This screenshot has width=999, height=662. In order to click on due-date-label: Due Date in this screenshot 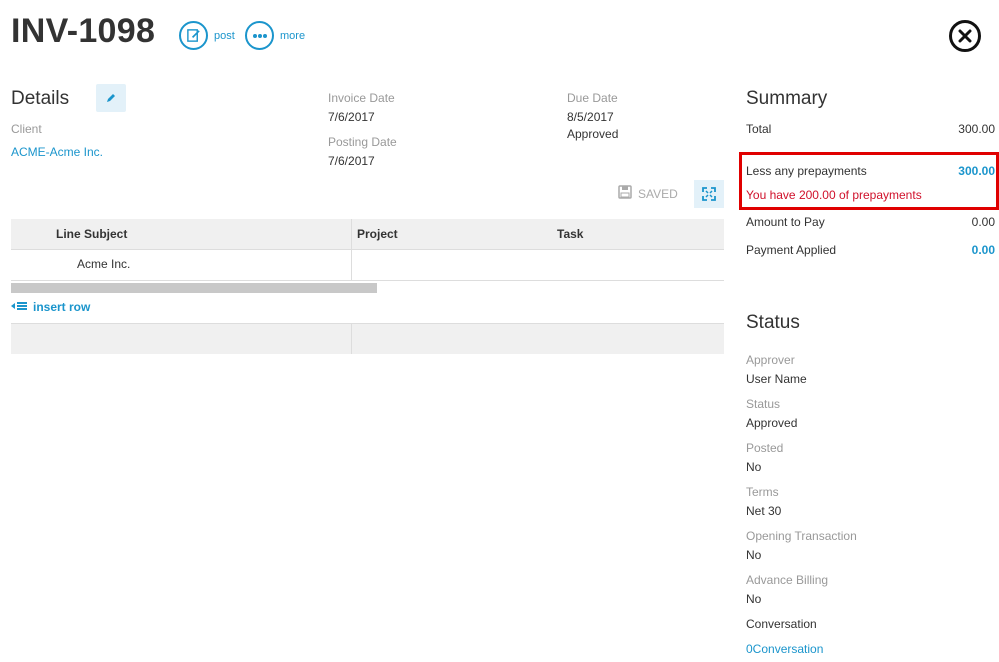, I will do `click(592, 98)`.